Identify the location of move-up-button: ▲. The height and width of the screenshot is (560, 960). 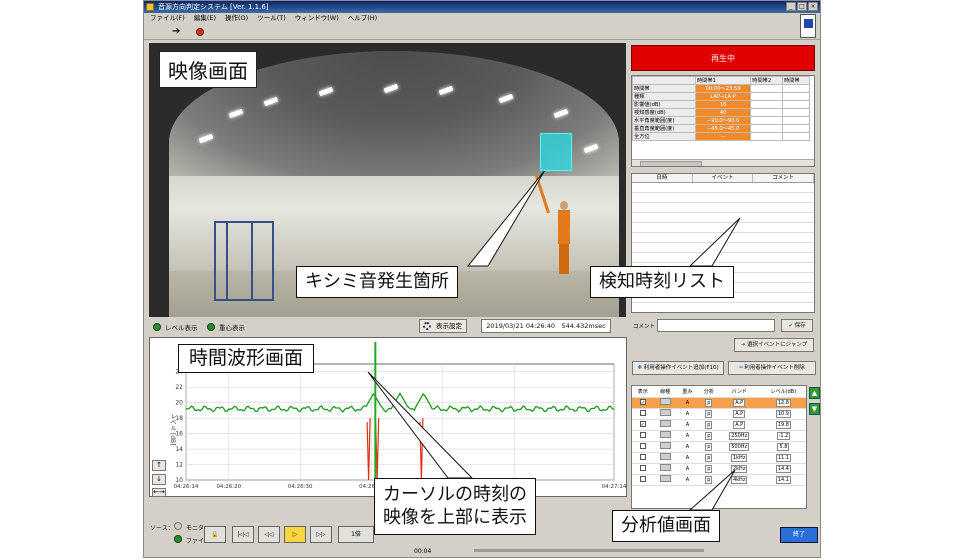
(814, 393).